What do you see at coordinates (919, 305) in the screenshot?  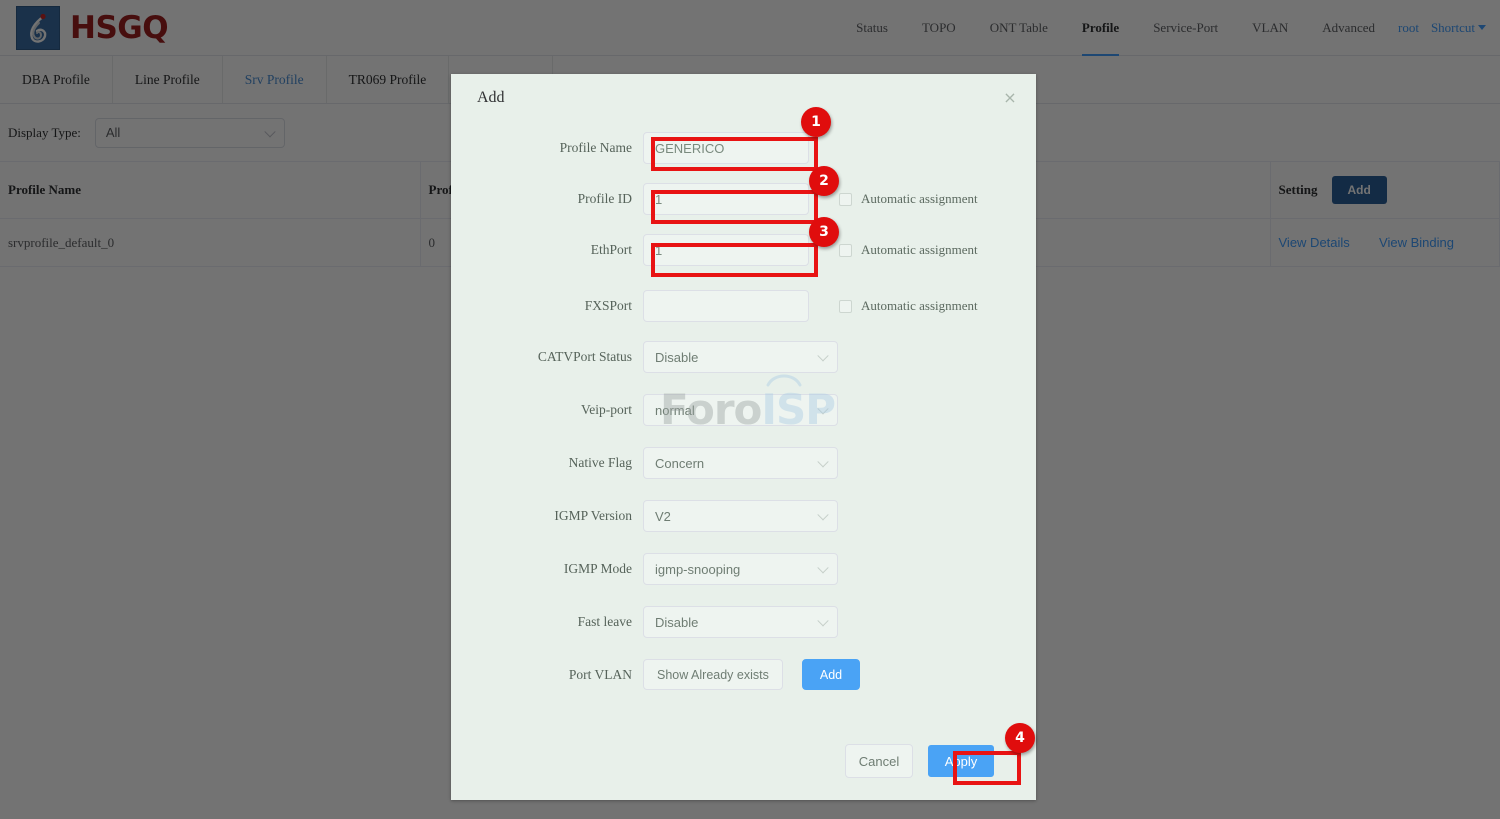 I see `fxsport-auto-label: Automatic assignment` at bounding box center [919, 305].